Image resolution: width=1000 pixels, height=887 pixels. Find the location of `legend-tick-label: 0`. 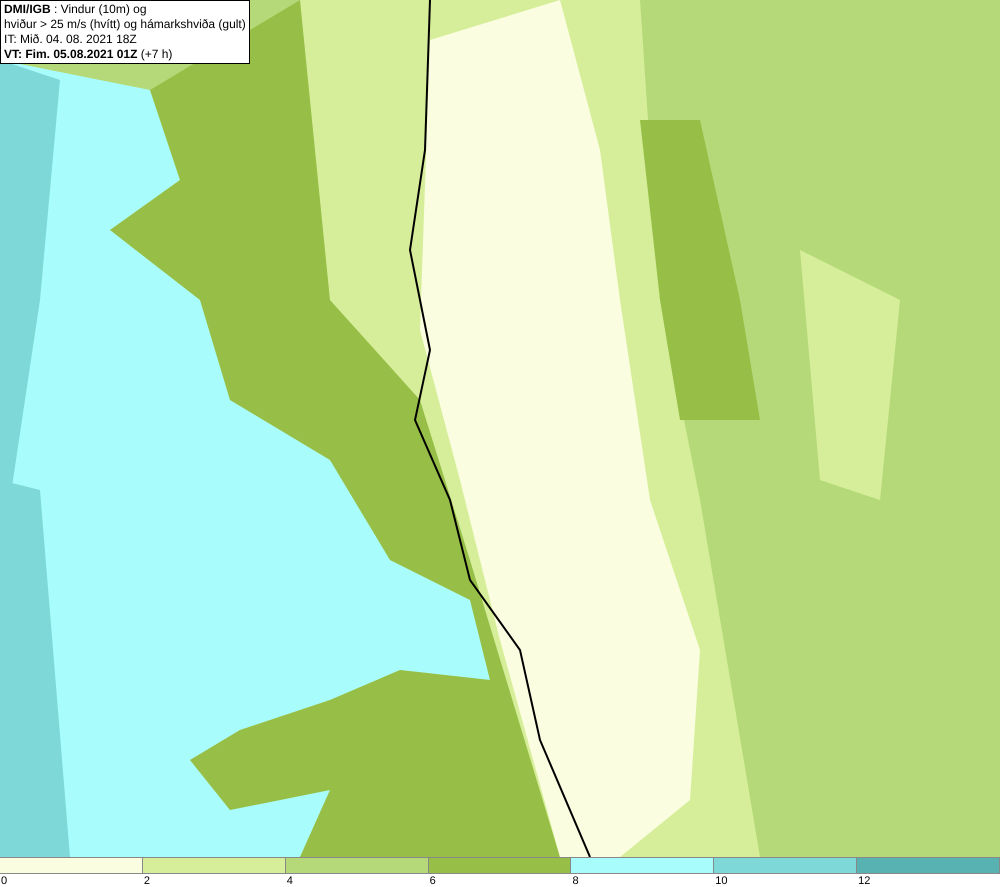

legend-tick-label: 0 is located at coordinates (4, 881).